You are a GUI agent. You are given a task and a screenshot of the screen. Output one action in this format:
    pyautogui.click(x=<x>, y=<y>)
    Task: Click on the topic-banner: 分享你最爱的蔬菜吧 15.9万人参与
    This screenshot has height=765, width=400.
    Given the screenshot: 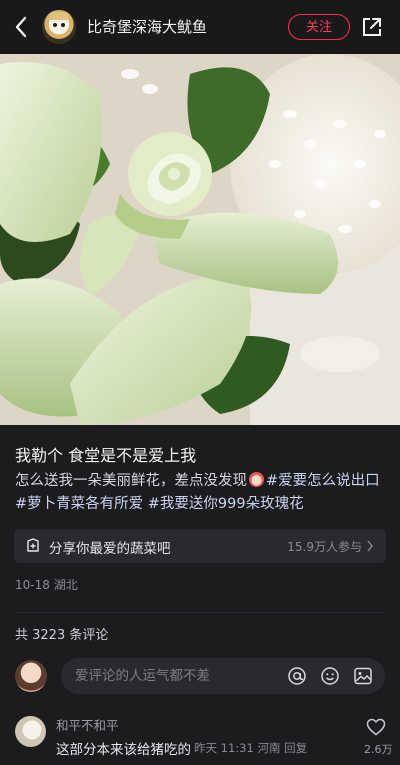 What is the action you would take?
    pyautogui.click(x=200, y=546)
    